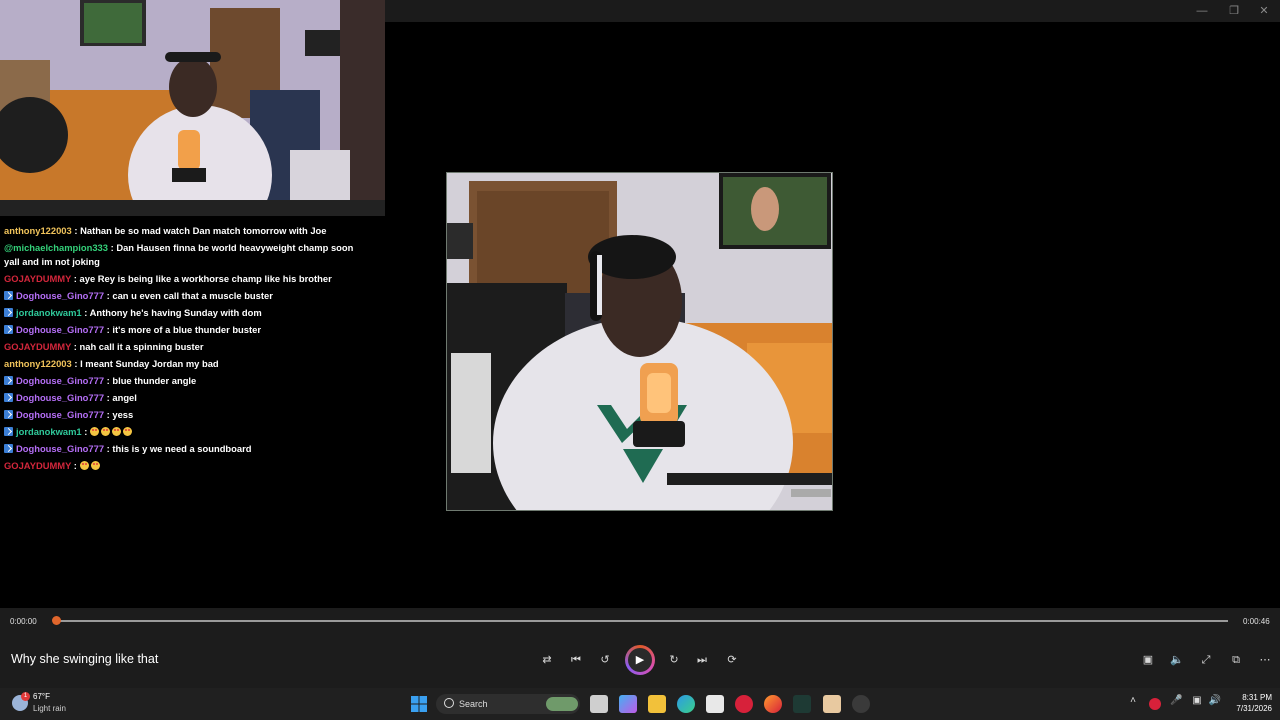 The width and height of the screenshot is (1280, 720). I want to click on chat-message: Doghouse_Gino777 : blue thunder angle, so click(192, 380).